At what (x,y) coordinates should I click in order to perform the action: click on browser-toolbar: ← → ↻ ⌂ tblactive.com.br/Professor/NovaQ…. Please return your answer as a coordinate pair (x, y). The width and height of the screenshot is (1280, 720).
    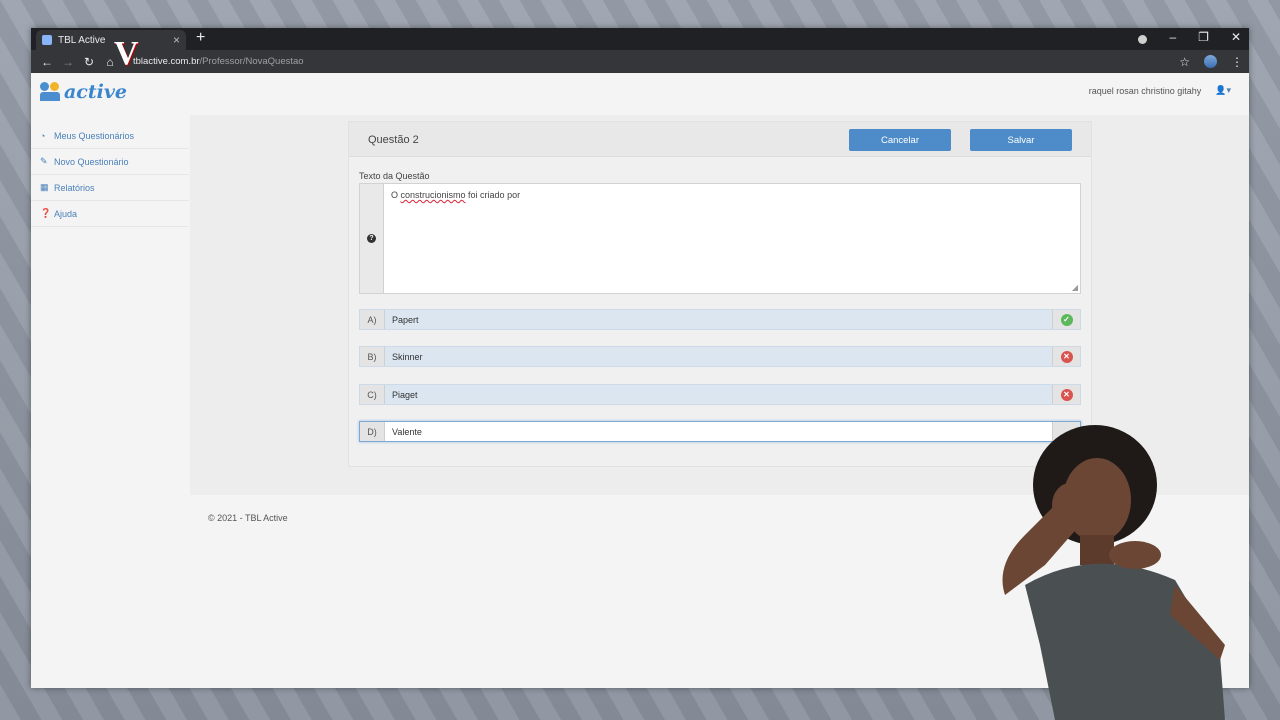
    Looking at the image, I should click on (640, 61).